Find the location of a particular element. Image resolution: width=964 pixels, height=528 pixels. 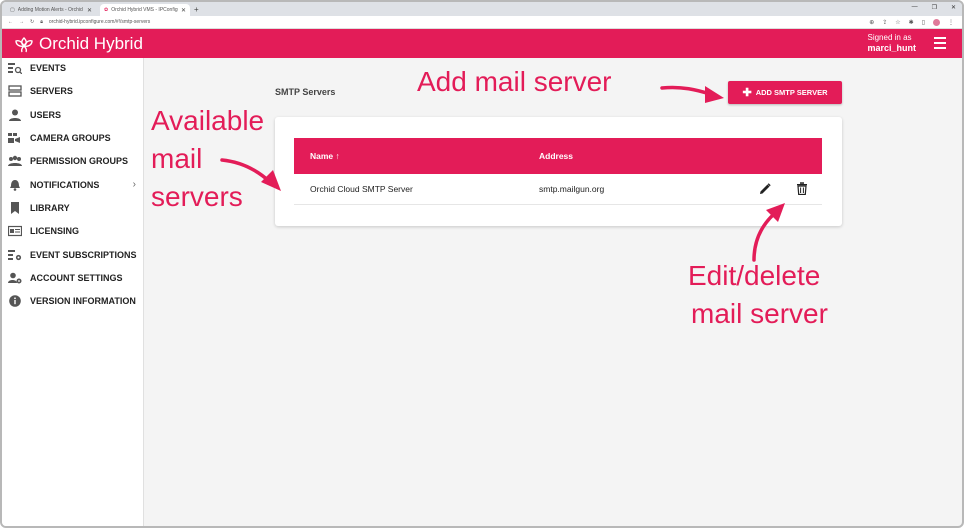

page-icon: ▢ is located at coordinates (12, 10).